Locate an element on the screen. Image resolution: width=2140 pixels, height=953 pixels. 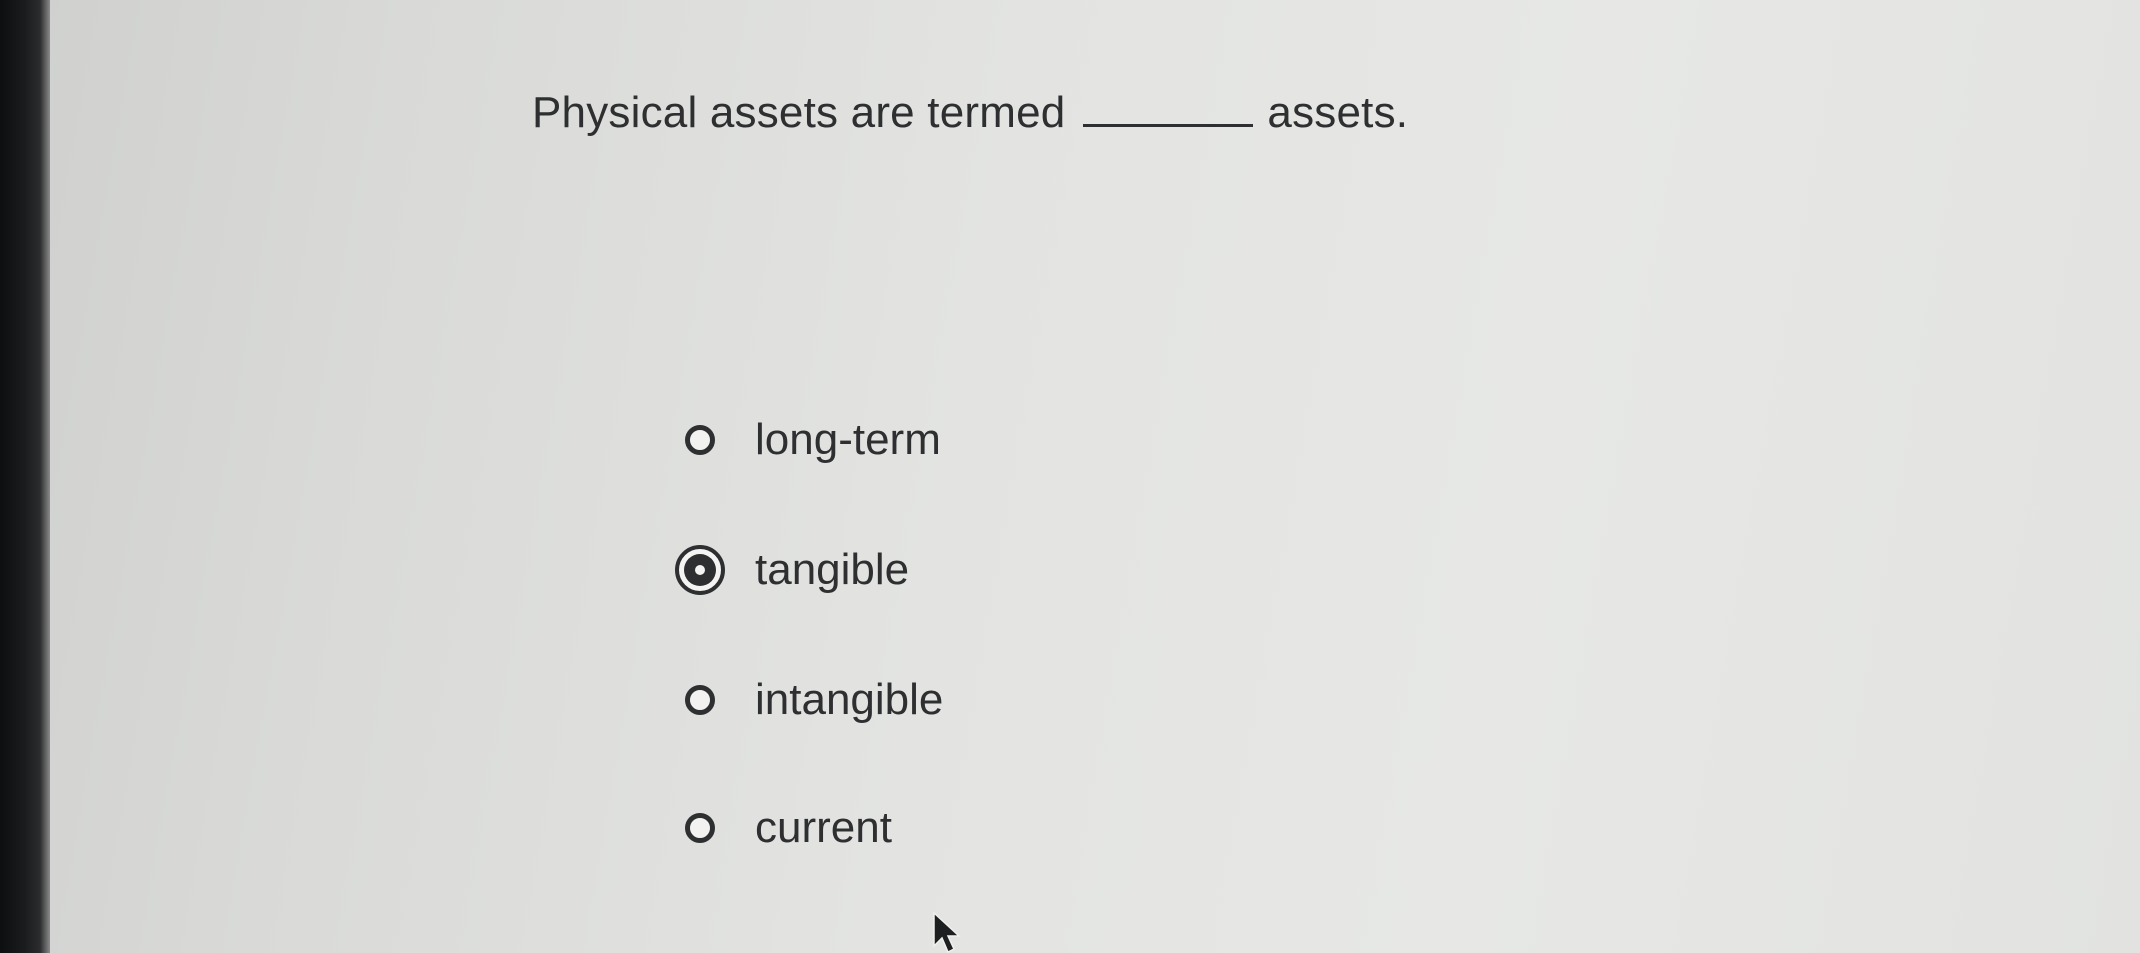
option-label: intangible is located at coordinates (849, 699).